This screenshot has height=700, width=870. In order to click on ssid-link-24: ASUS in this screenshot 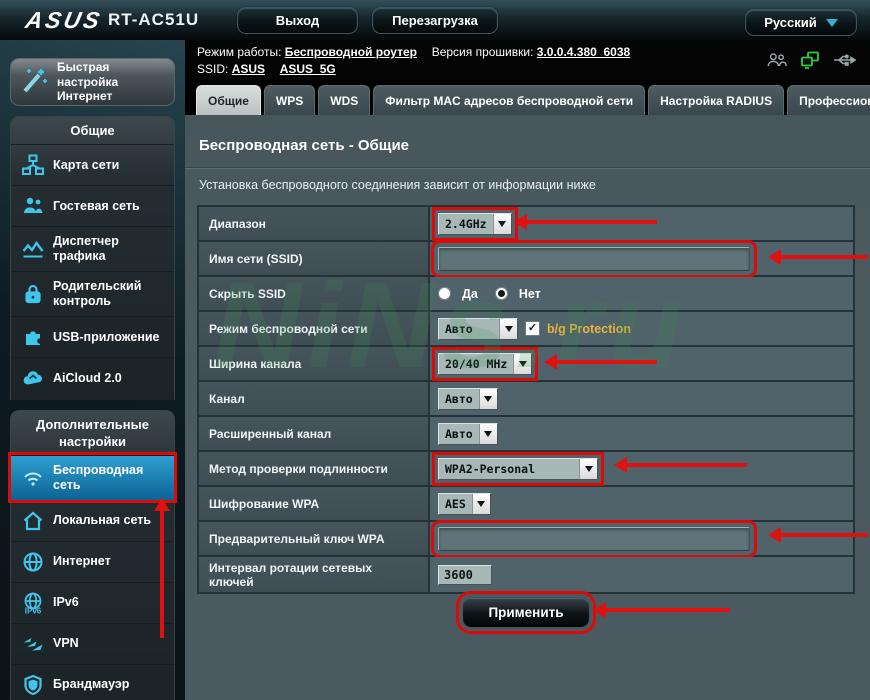, I will do `click(248, 69)`.